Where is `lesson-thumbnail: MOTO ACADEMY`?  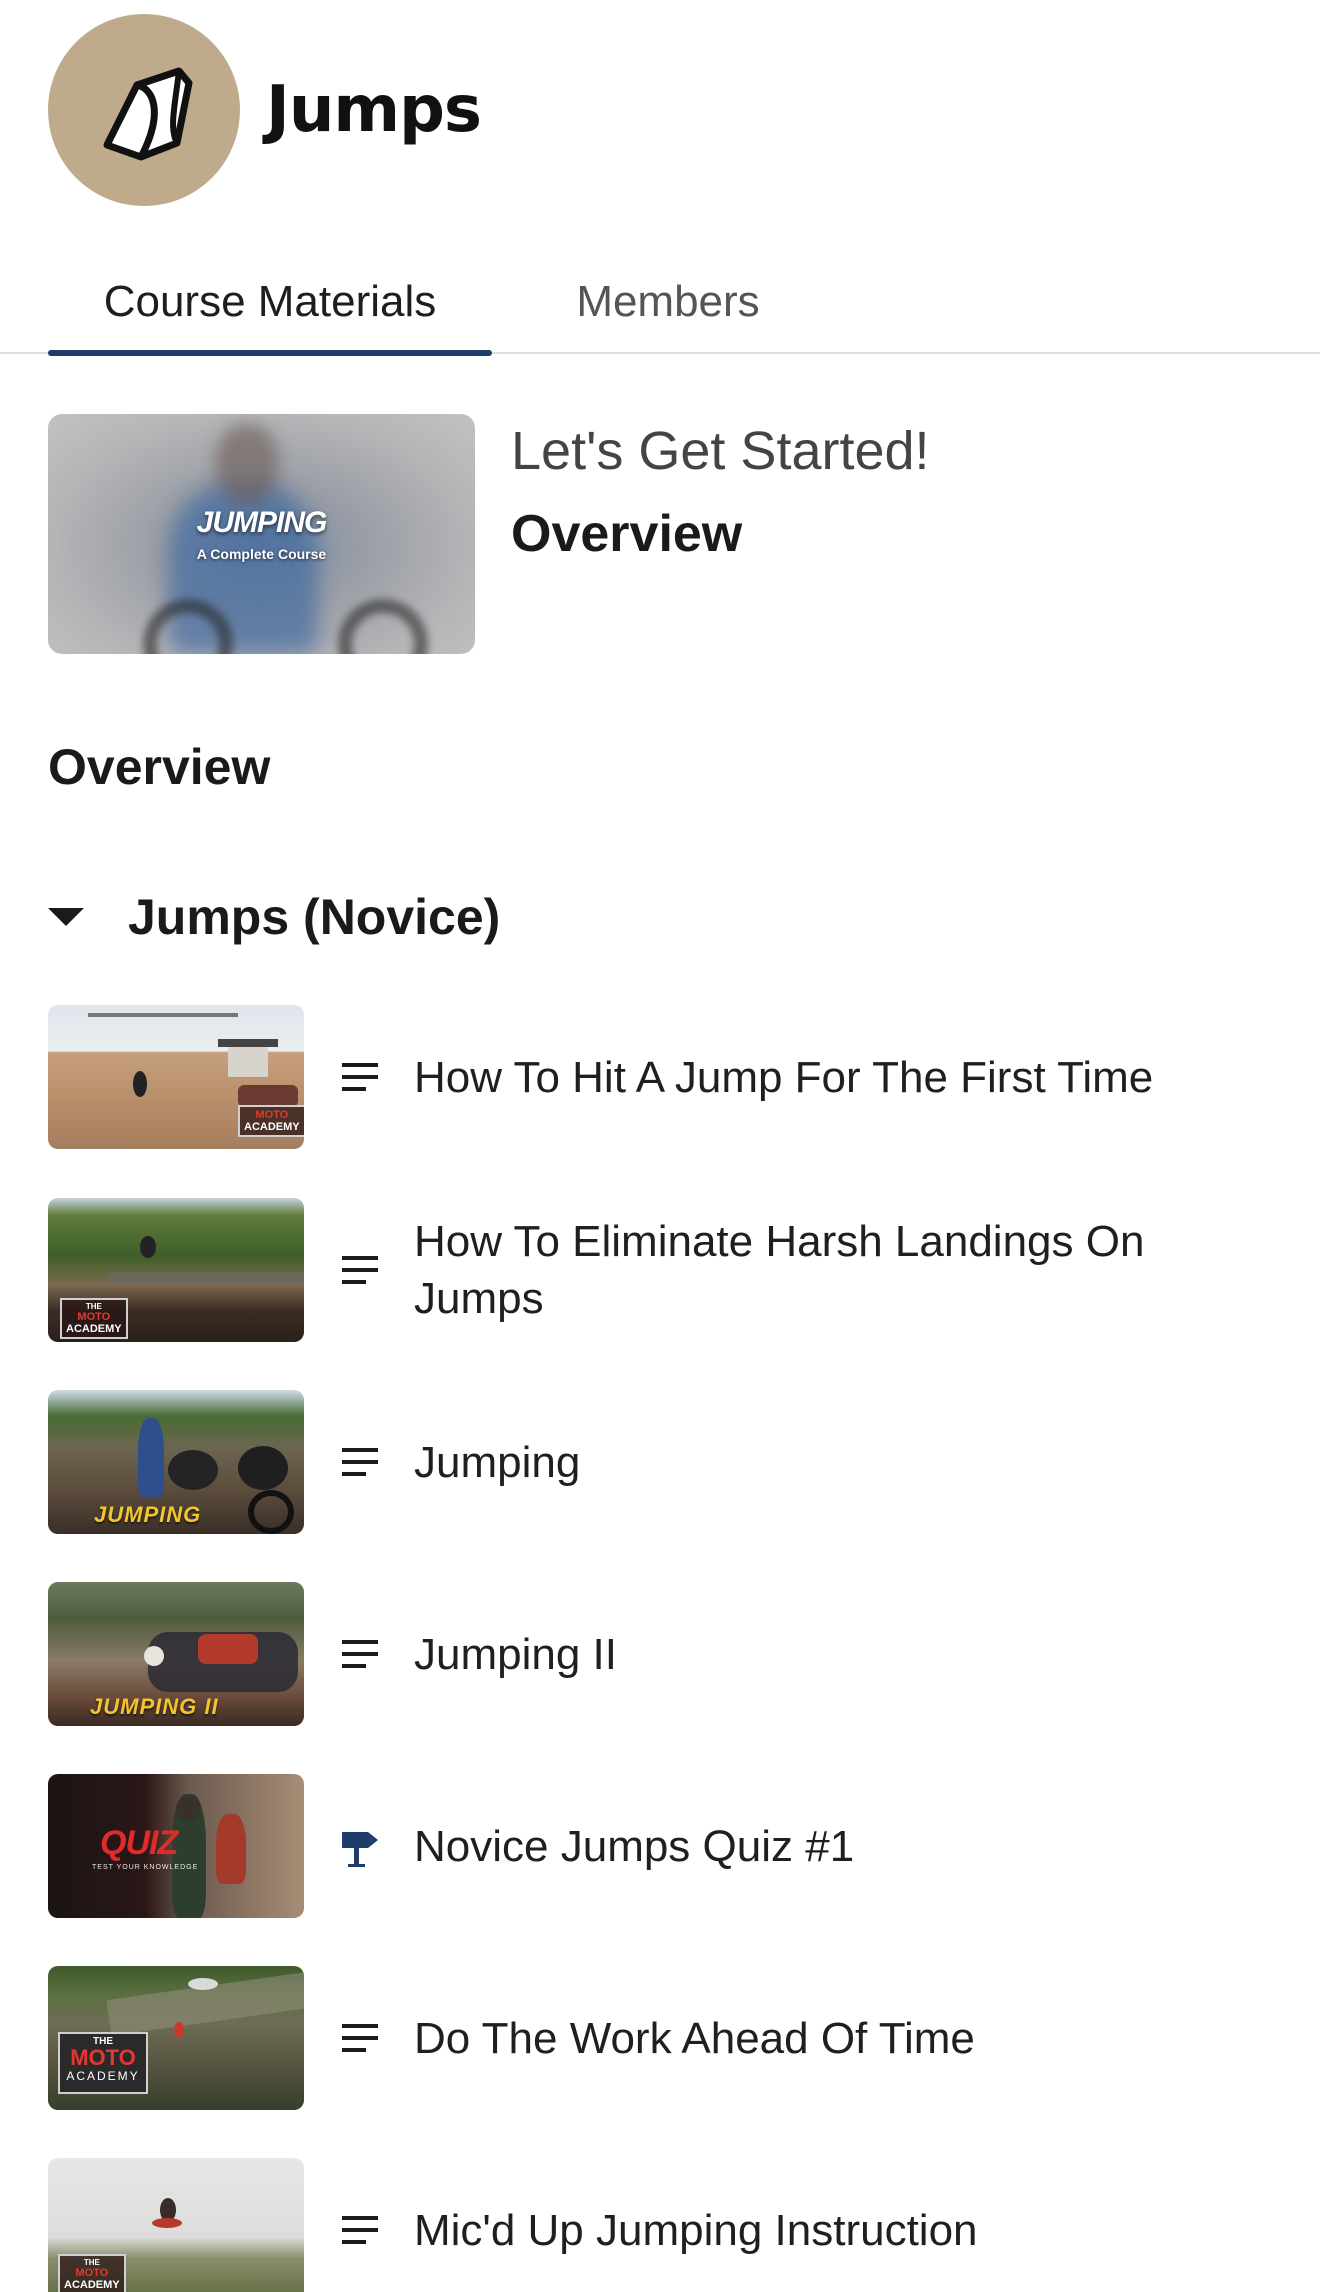 lesson-thumbnail: MOTO ACADEMY is located at coordinates (176, 1077).